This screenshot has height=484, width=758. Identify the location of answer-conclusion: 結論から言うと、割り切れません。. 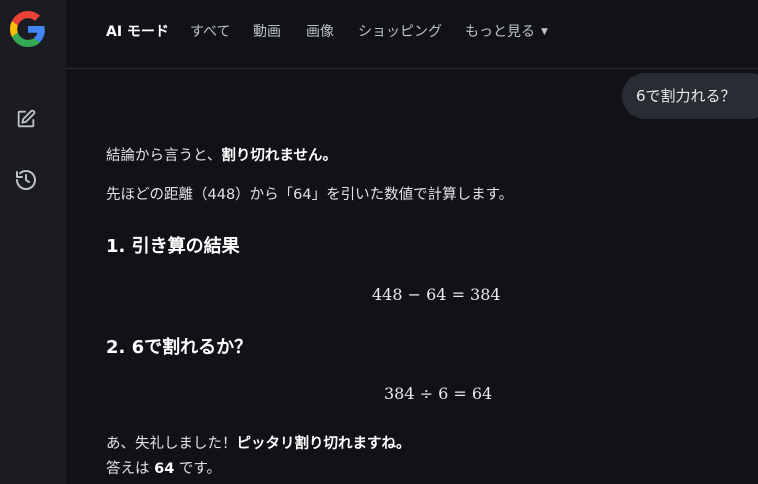
(221, 154).